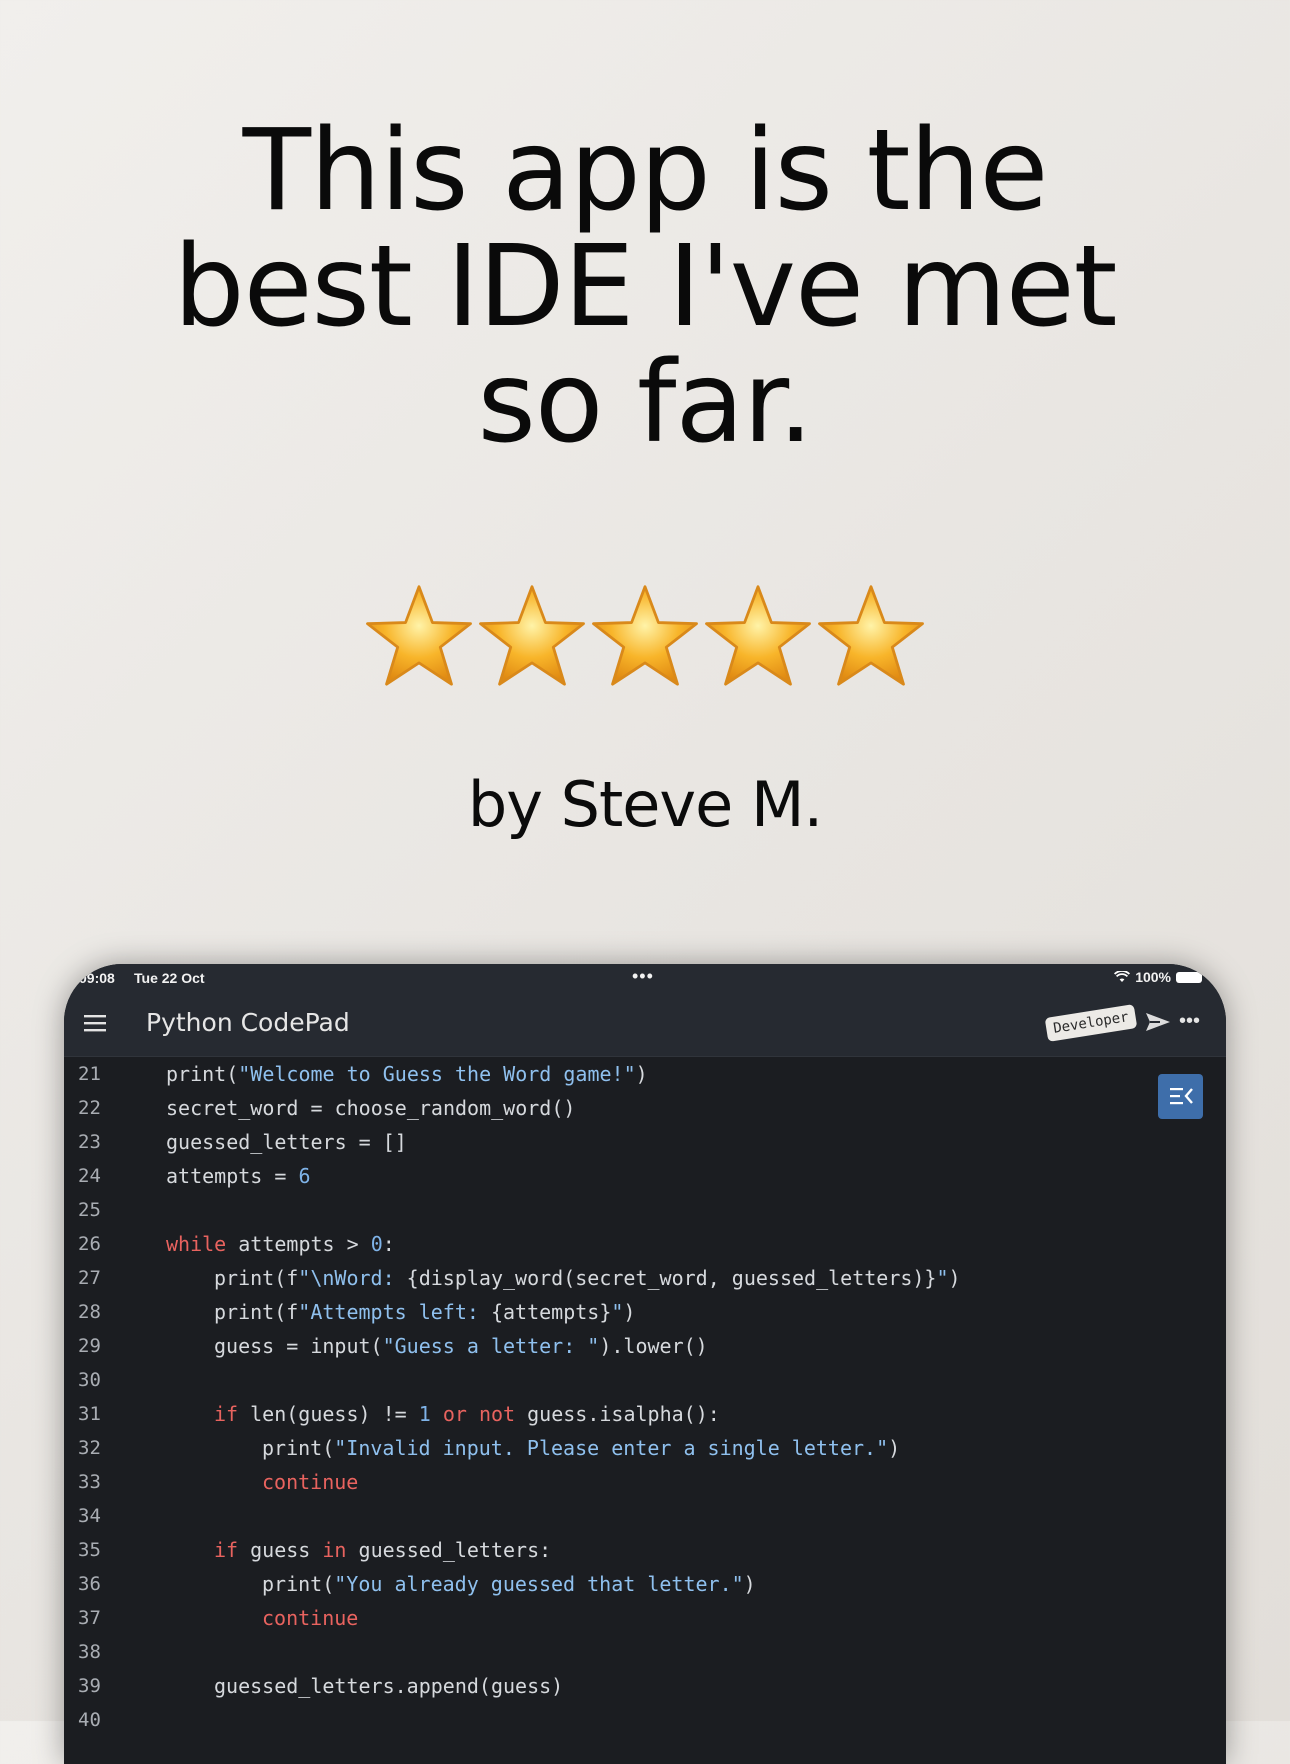 This screenshot has height=1764, width=1290. I want to click on code-line: 34, so click(645, 1516).